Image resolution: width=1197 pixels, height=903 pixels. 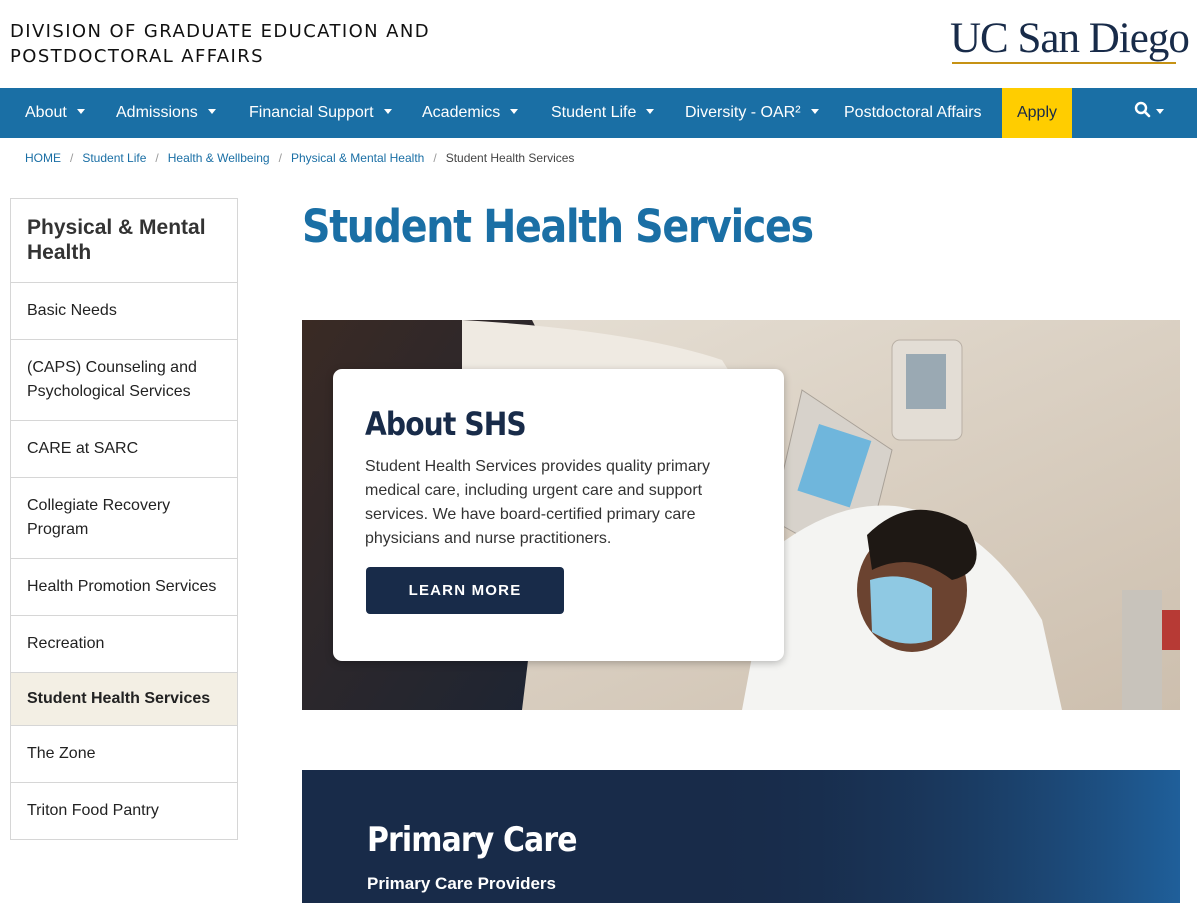 I want to click on uc-san-diego-logo: UC San Diego, so click(x=1070, y=39).